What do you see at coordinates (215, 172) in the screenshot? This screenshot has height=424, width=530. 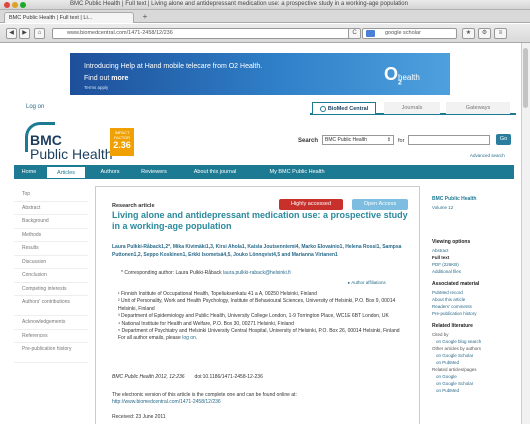 I see `tab-about-journal: About this journal` at bounding box center [215, 172].